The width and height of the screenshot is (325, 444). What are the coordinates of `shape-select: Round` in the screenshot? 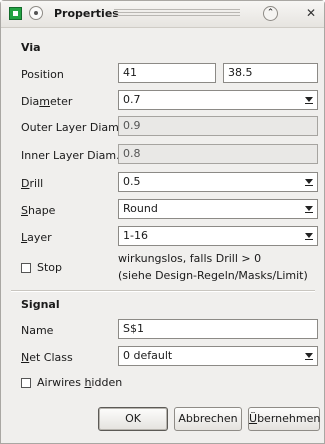 It's located at (218, 209).